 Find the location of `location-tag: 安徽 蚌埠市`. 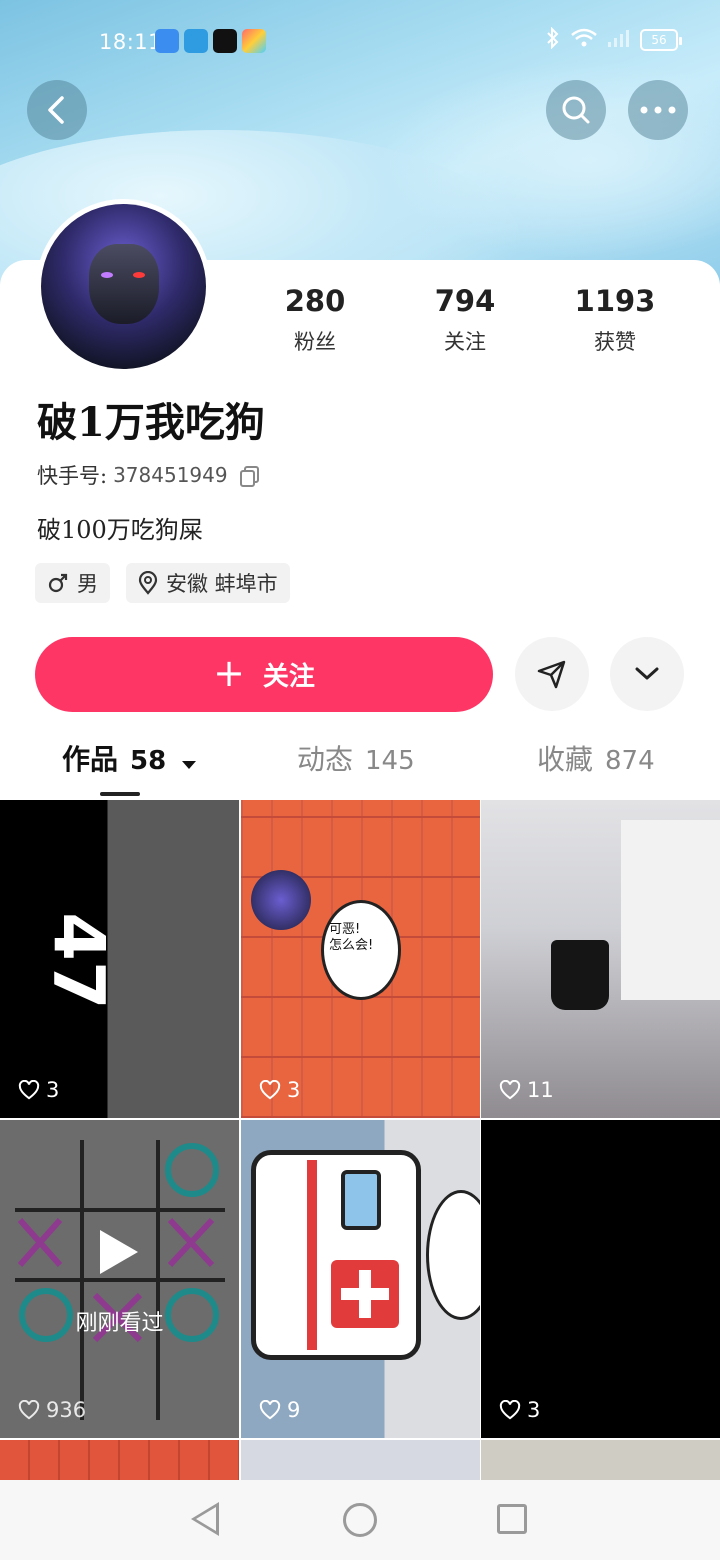

location-tag: 安徽 蚌埠市 is located at coordinates (208, 583).